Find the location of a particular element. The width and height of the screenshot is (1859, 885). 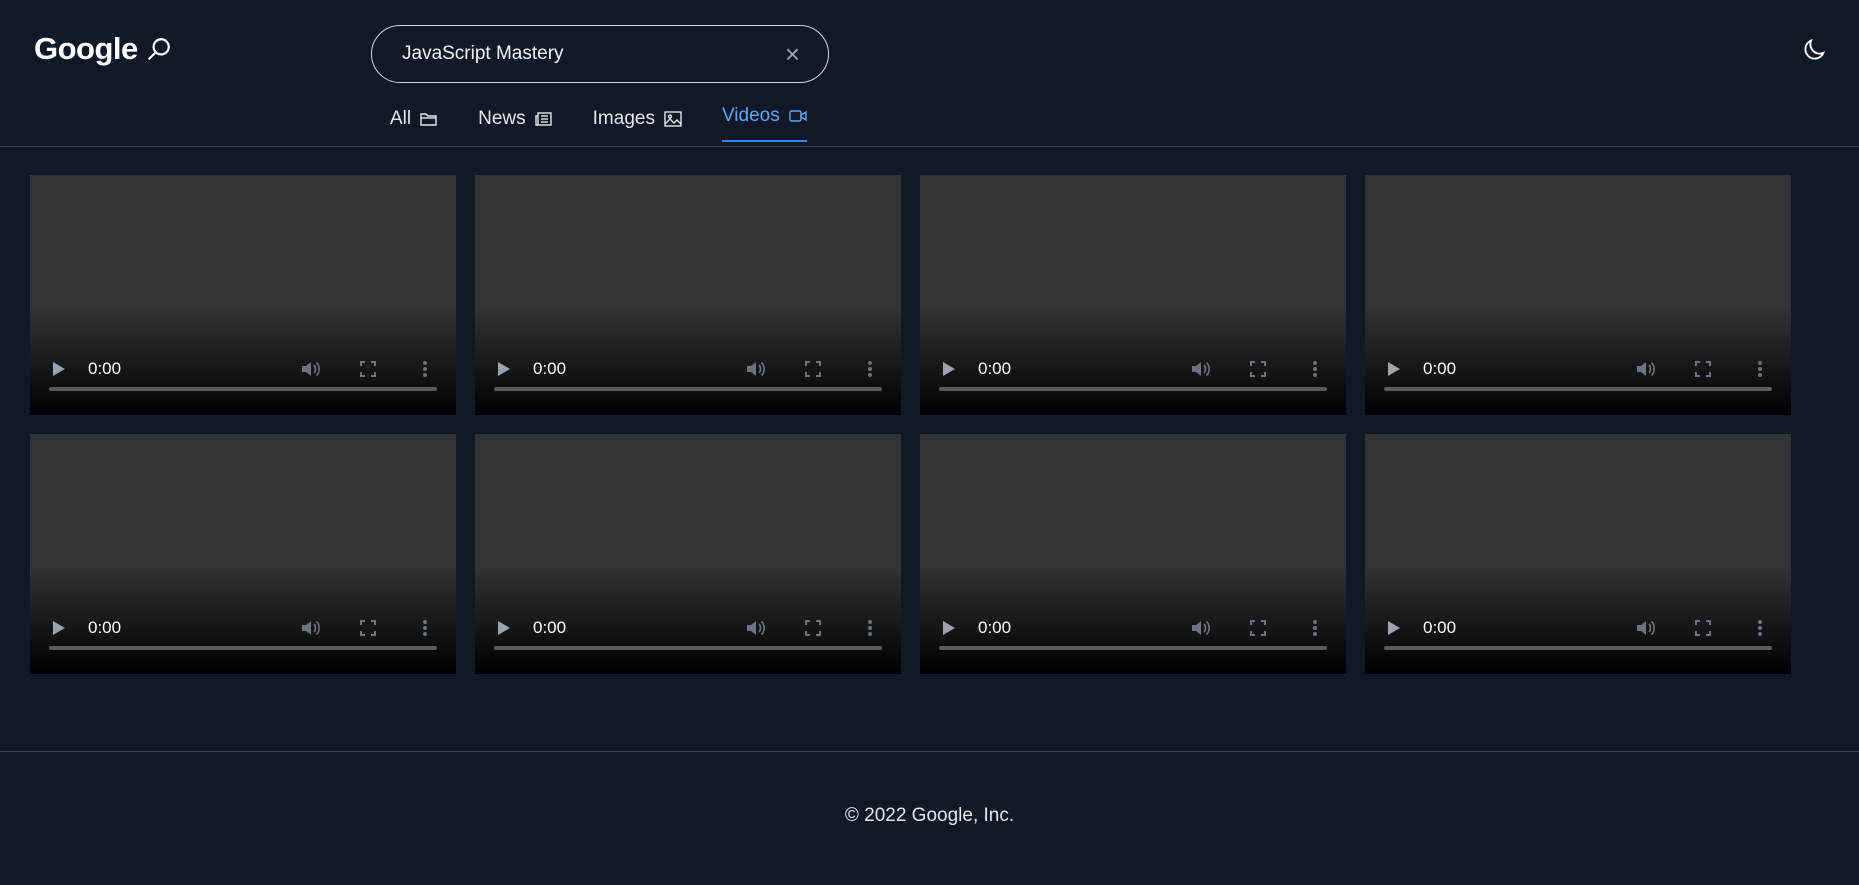

close-icon: × is located at coordinates (792, 54).